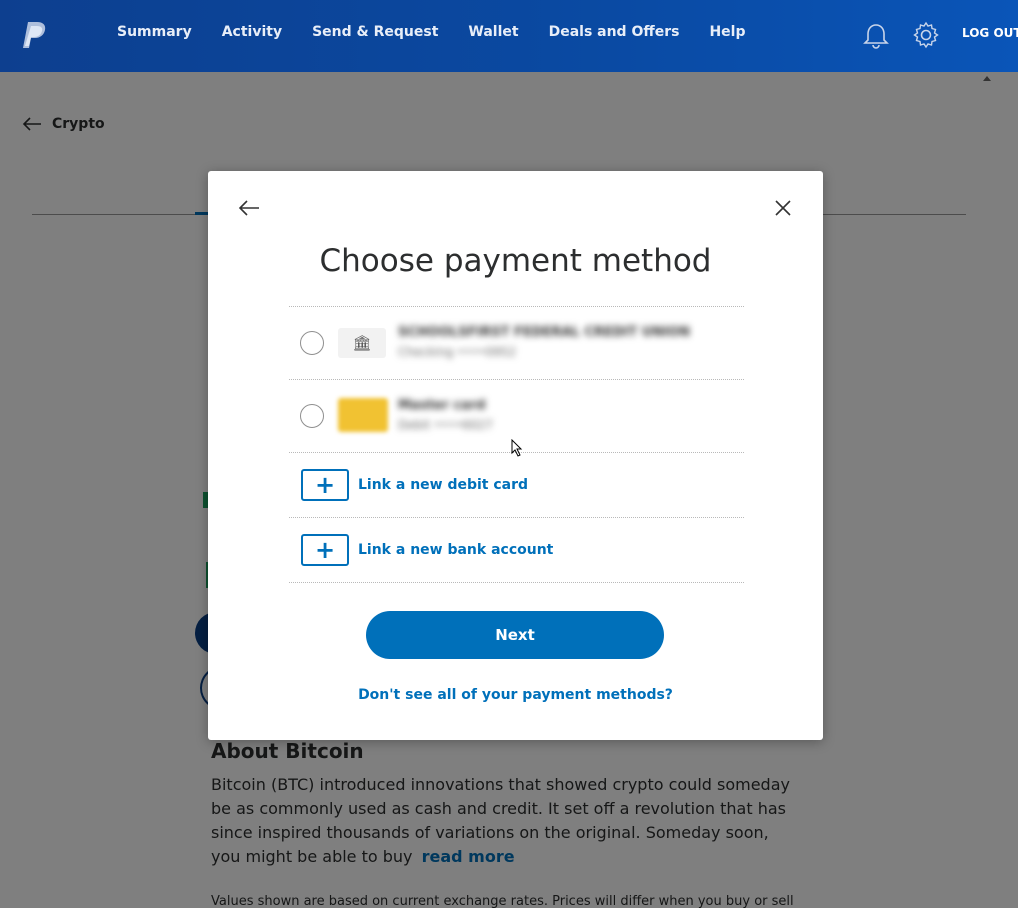 The height and width of the screenshot is (909, 1018). Describe the element at coordinates (375, 32) in the screenshot. I see `nav-send-request: Send & Request` at that location.